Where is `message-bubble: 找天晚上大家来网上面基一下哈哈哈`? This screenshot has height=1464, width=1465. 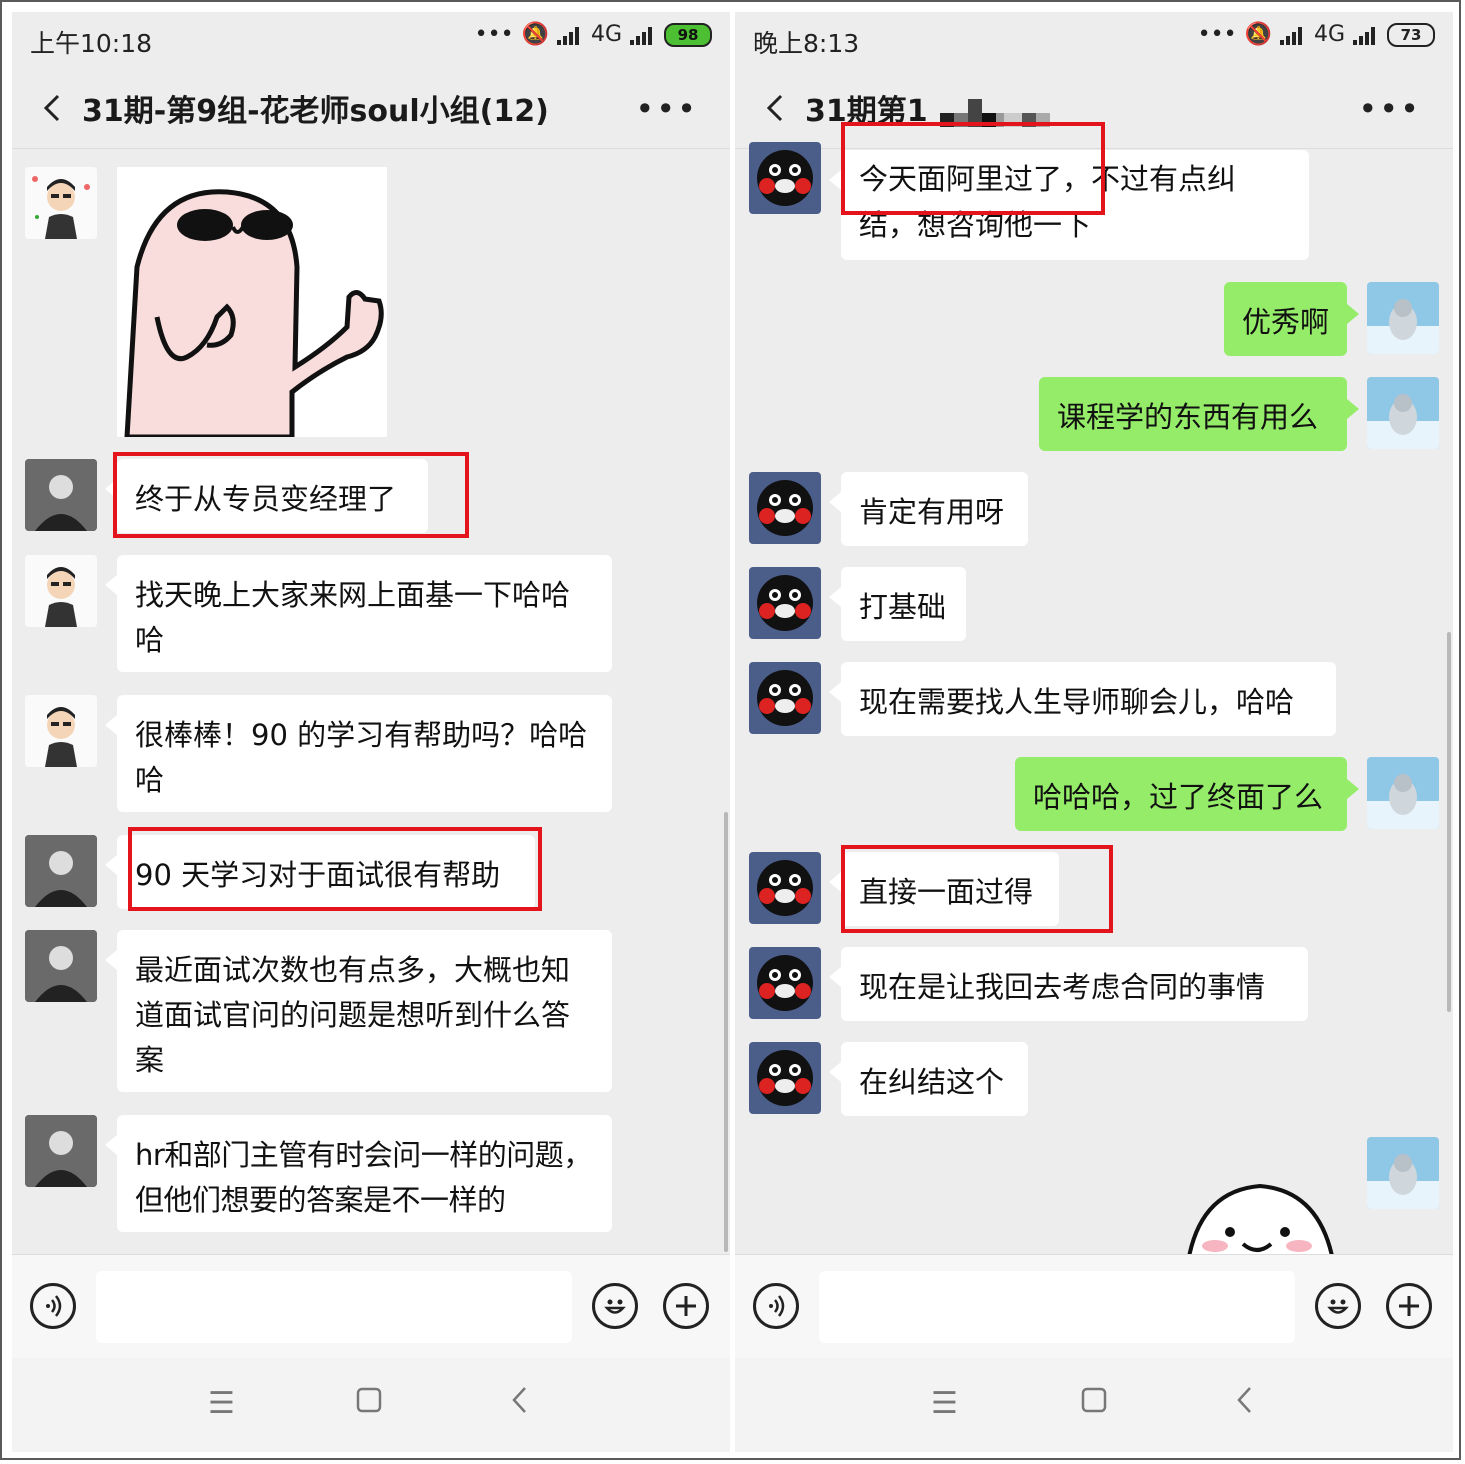 message-bubble: 找天晚上大家来网上面基一下哈哈哈 is located at coordinates (358, 613).